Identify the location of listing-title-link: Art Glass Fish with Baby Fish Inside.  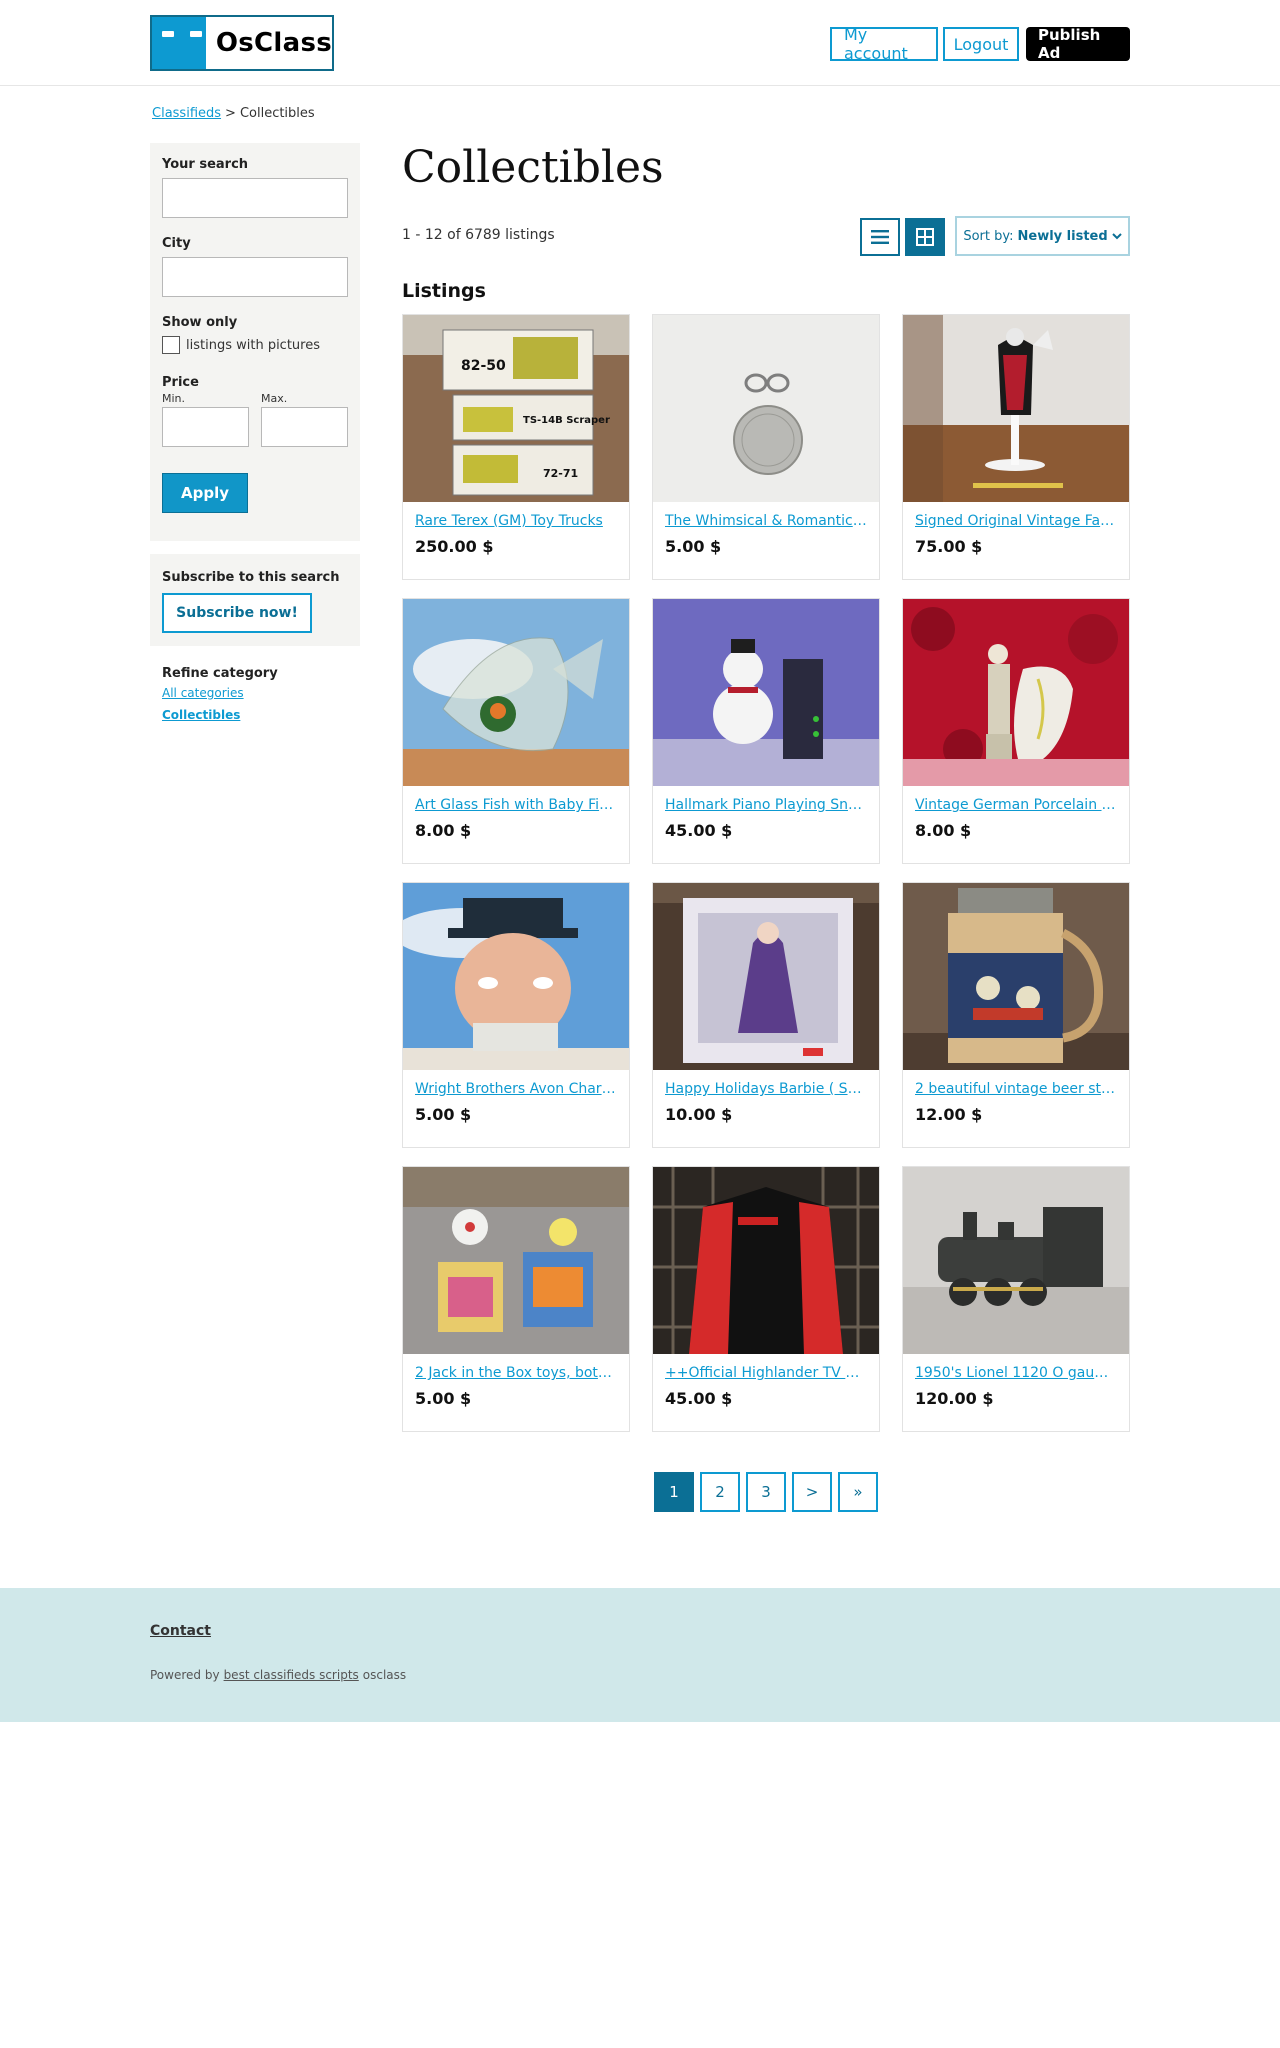
(516, 805).